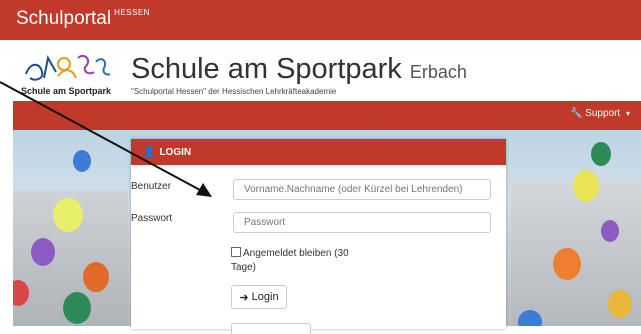 Image resolution: width=641 pixels, height=334 pixels. What do you see at coordinates (362, 189) in the screenshot?
I see `username-input` at bounding box center [362, 189].